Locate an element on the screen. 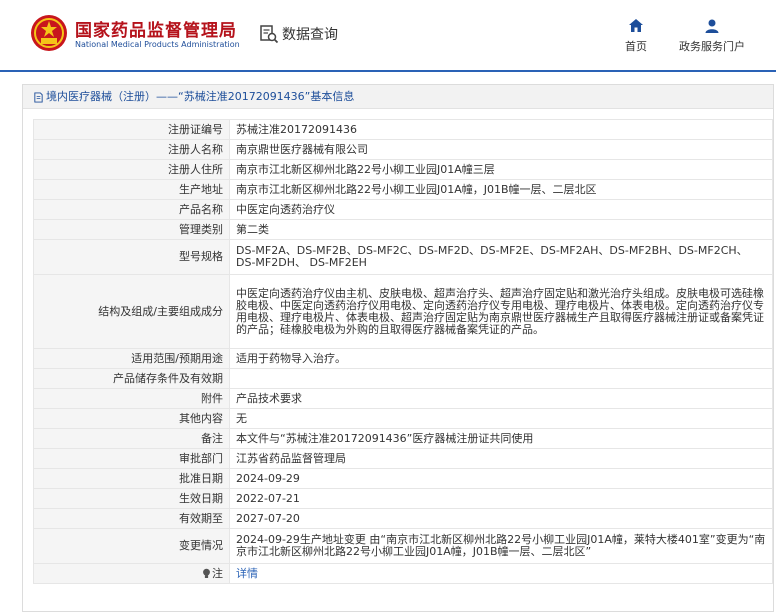  table-row: 批准日期 2024-09-29 is located at coordinates (403, 478).